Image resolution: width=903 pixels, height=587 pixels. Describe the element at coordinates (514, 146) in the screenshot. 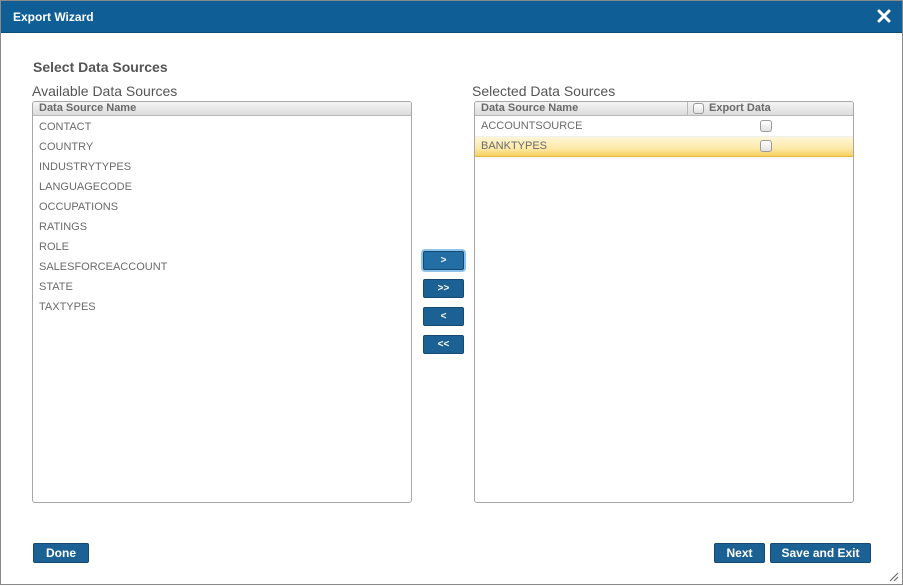

I see `selected-row-name: BANKTYPES` at that location.